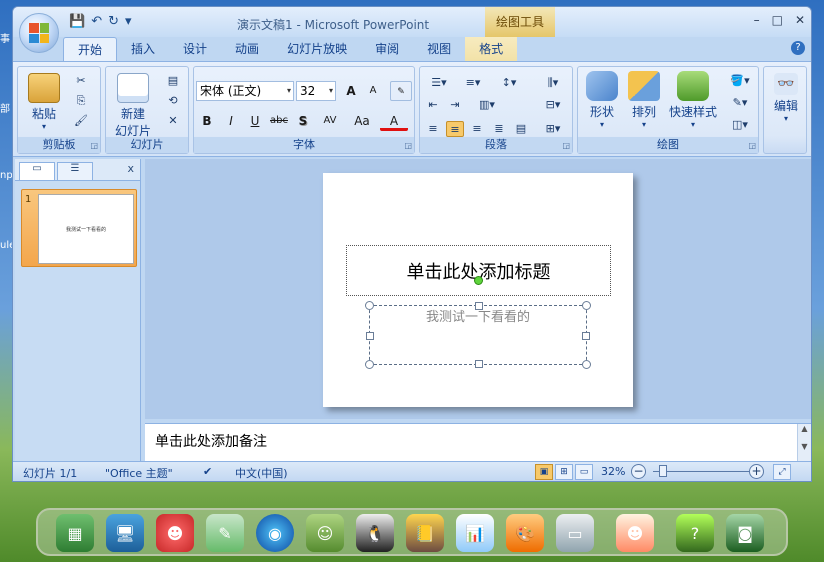 Image resolution: width=824 pixels, height=562 pixels. Describe the element at coordinates (113, 22) in the screenshot. I see `redo-button: ↻` at that location.